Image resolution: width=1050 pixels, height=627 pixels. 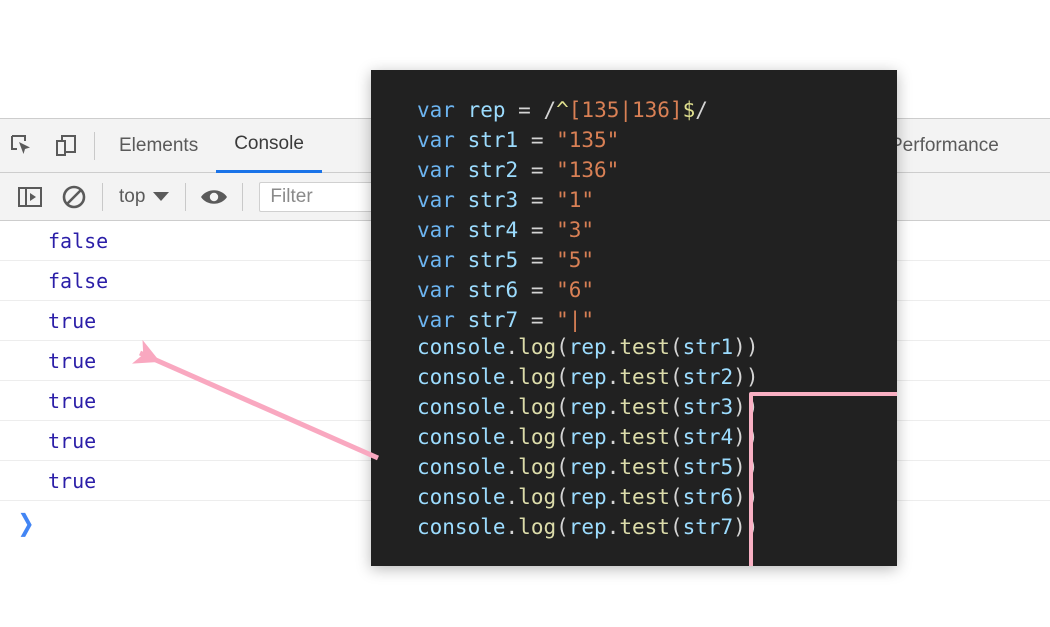 I want to click on code-line-call: console.log(rep.test(str1)), so click(x=587, y=347).